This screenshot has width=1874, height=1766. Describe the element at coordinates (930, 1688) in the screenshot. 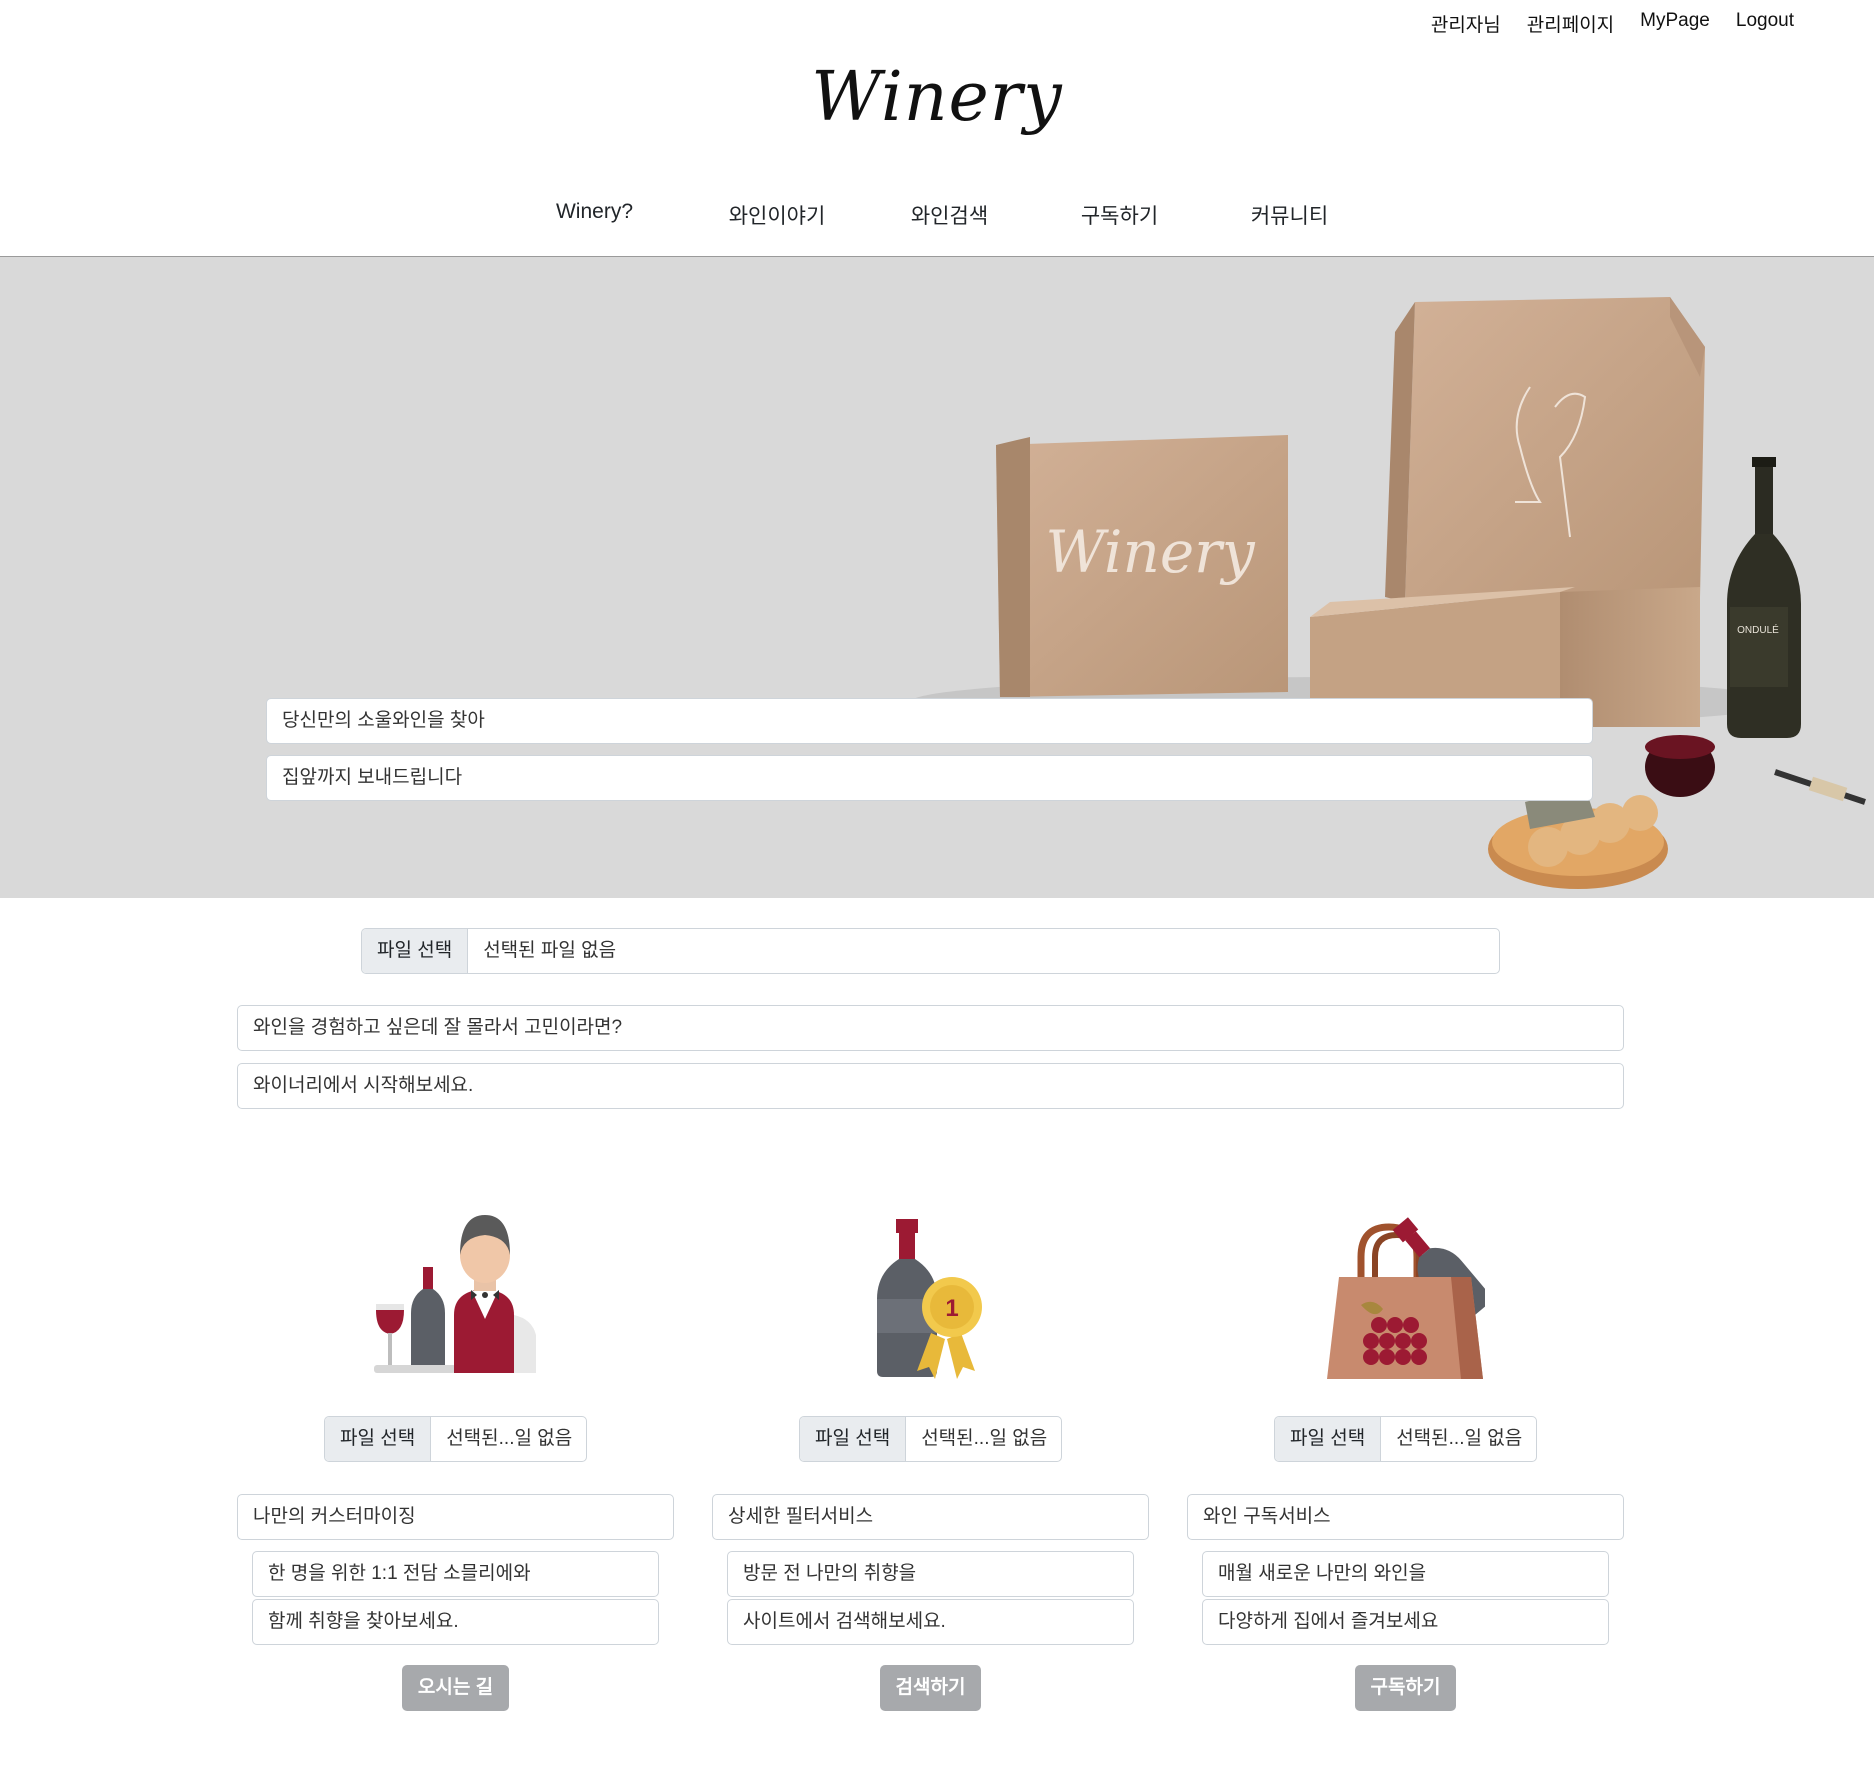

I see `search-button: 검색하기` at that location.